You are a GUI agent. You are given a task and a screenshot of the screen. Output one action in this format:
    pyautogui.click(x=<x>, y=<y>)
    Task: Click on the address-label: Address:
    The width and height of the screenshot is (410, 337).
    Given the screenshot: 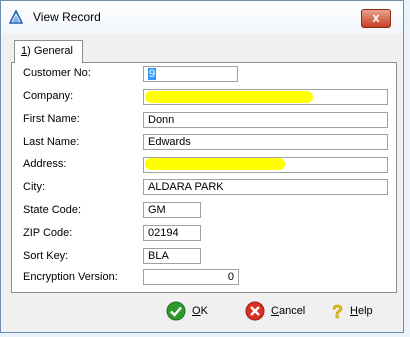 What is the action you would take?
    pyautogui.click(x=45, y=164)
    